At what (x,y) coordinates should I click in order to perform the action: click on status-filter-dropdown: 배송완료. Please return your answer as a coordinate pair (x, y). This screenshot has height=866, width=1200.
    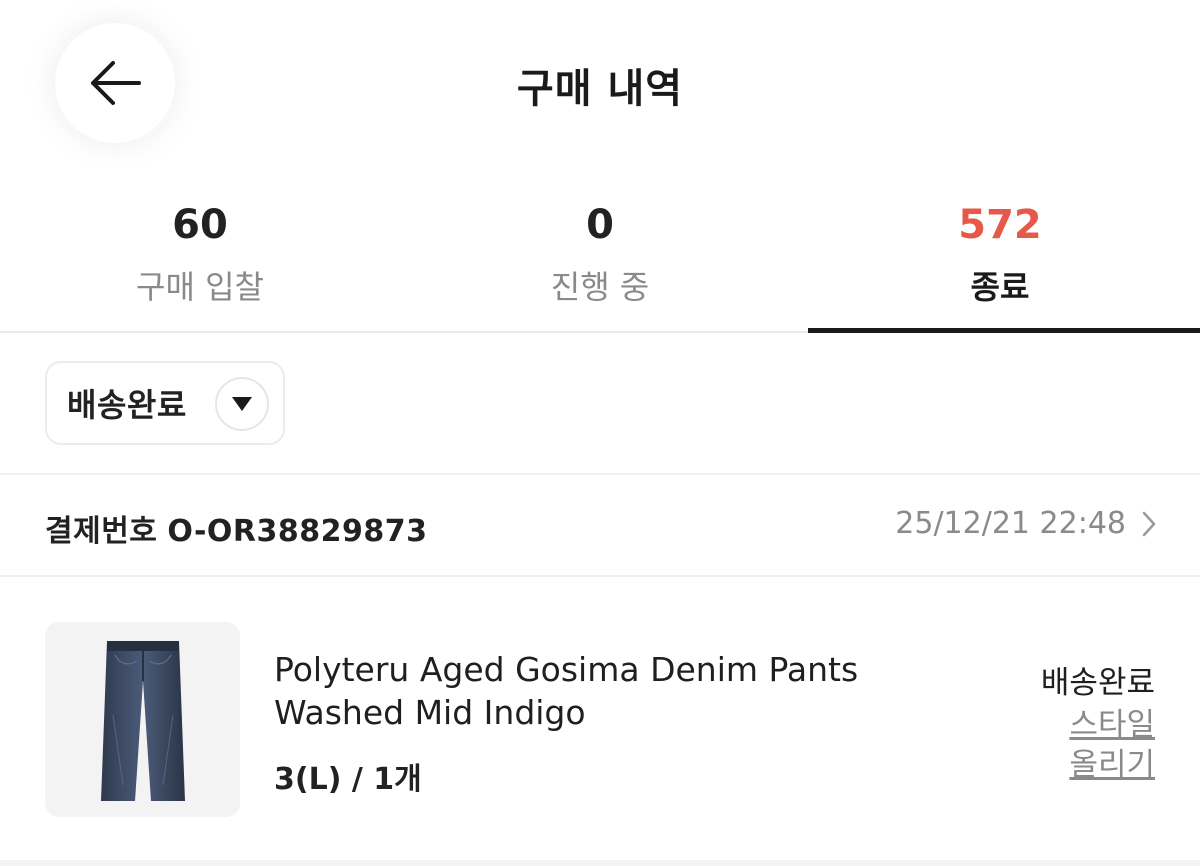
    Looking at the image, I should click on (165, 403).